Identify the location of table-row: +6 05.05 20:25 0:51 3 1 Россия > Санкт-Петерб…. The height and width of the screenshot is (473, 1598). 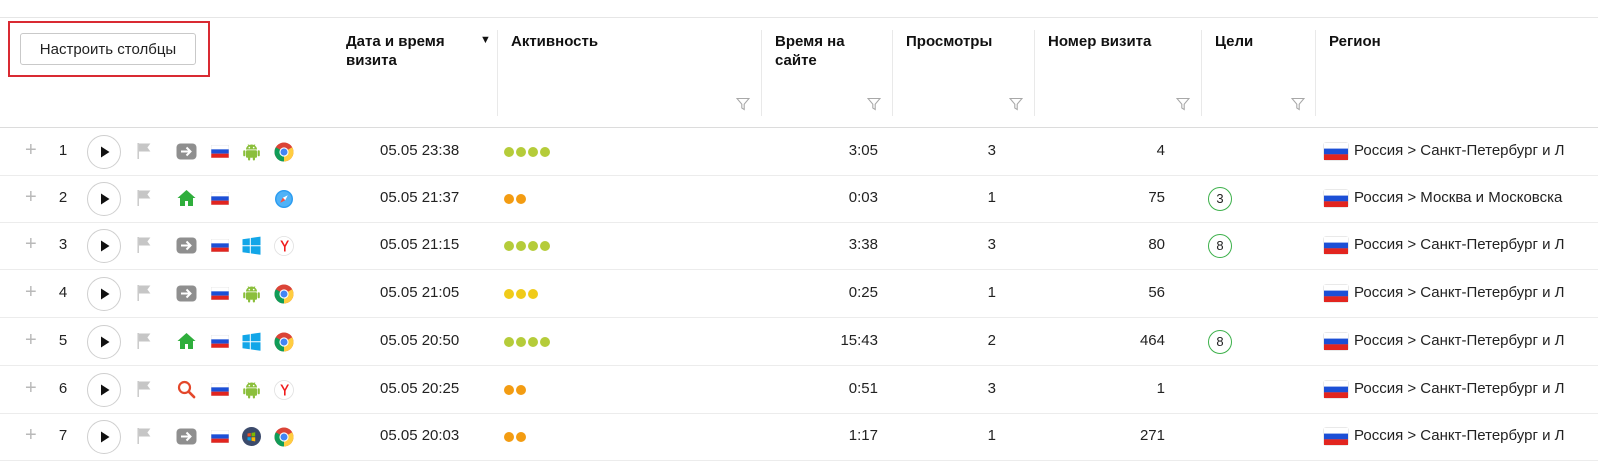
(799, 390).